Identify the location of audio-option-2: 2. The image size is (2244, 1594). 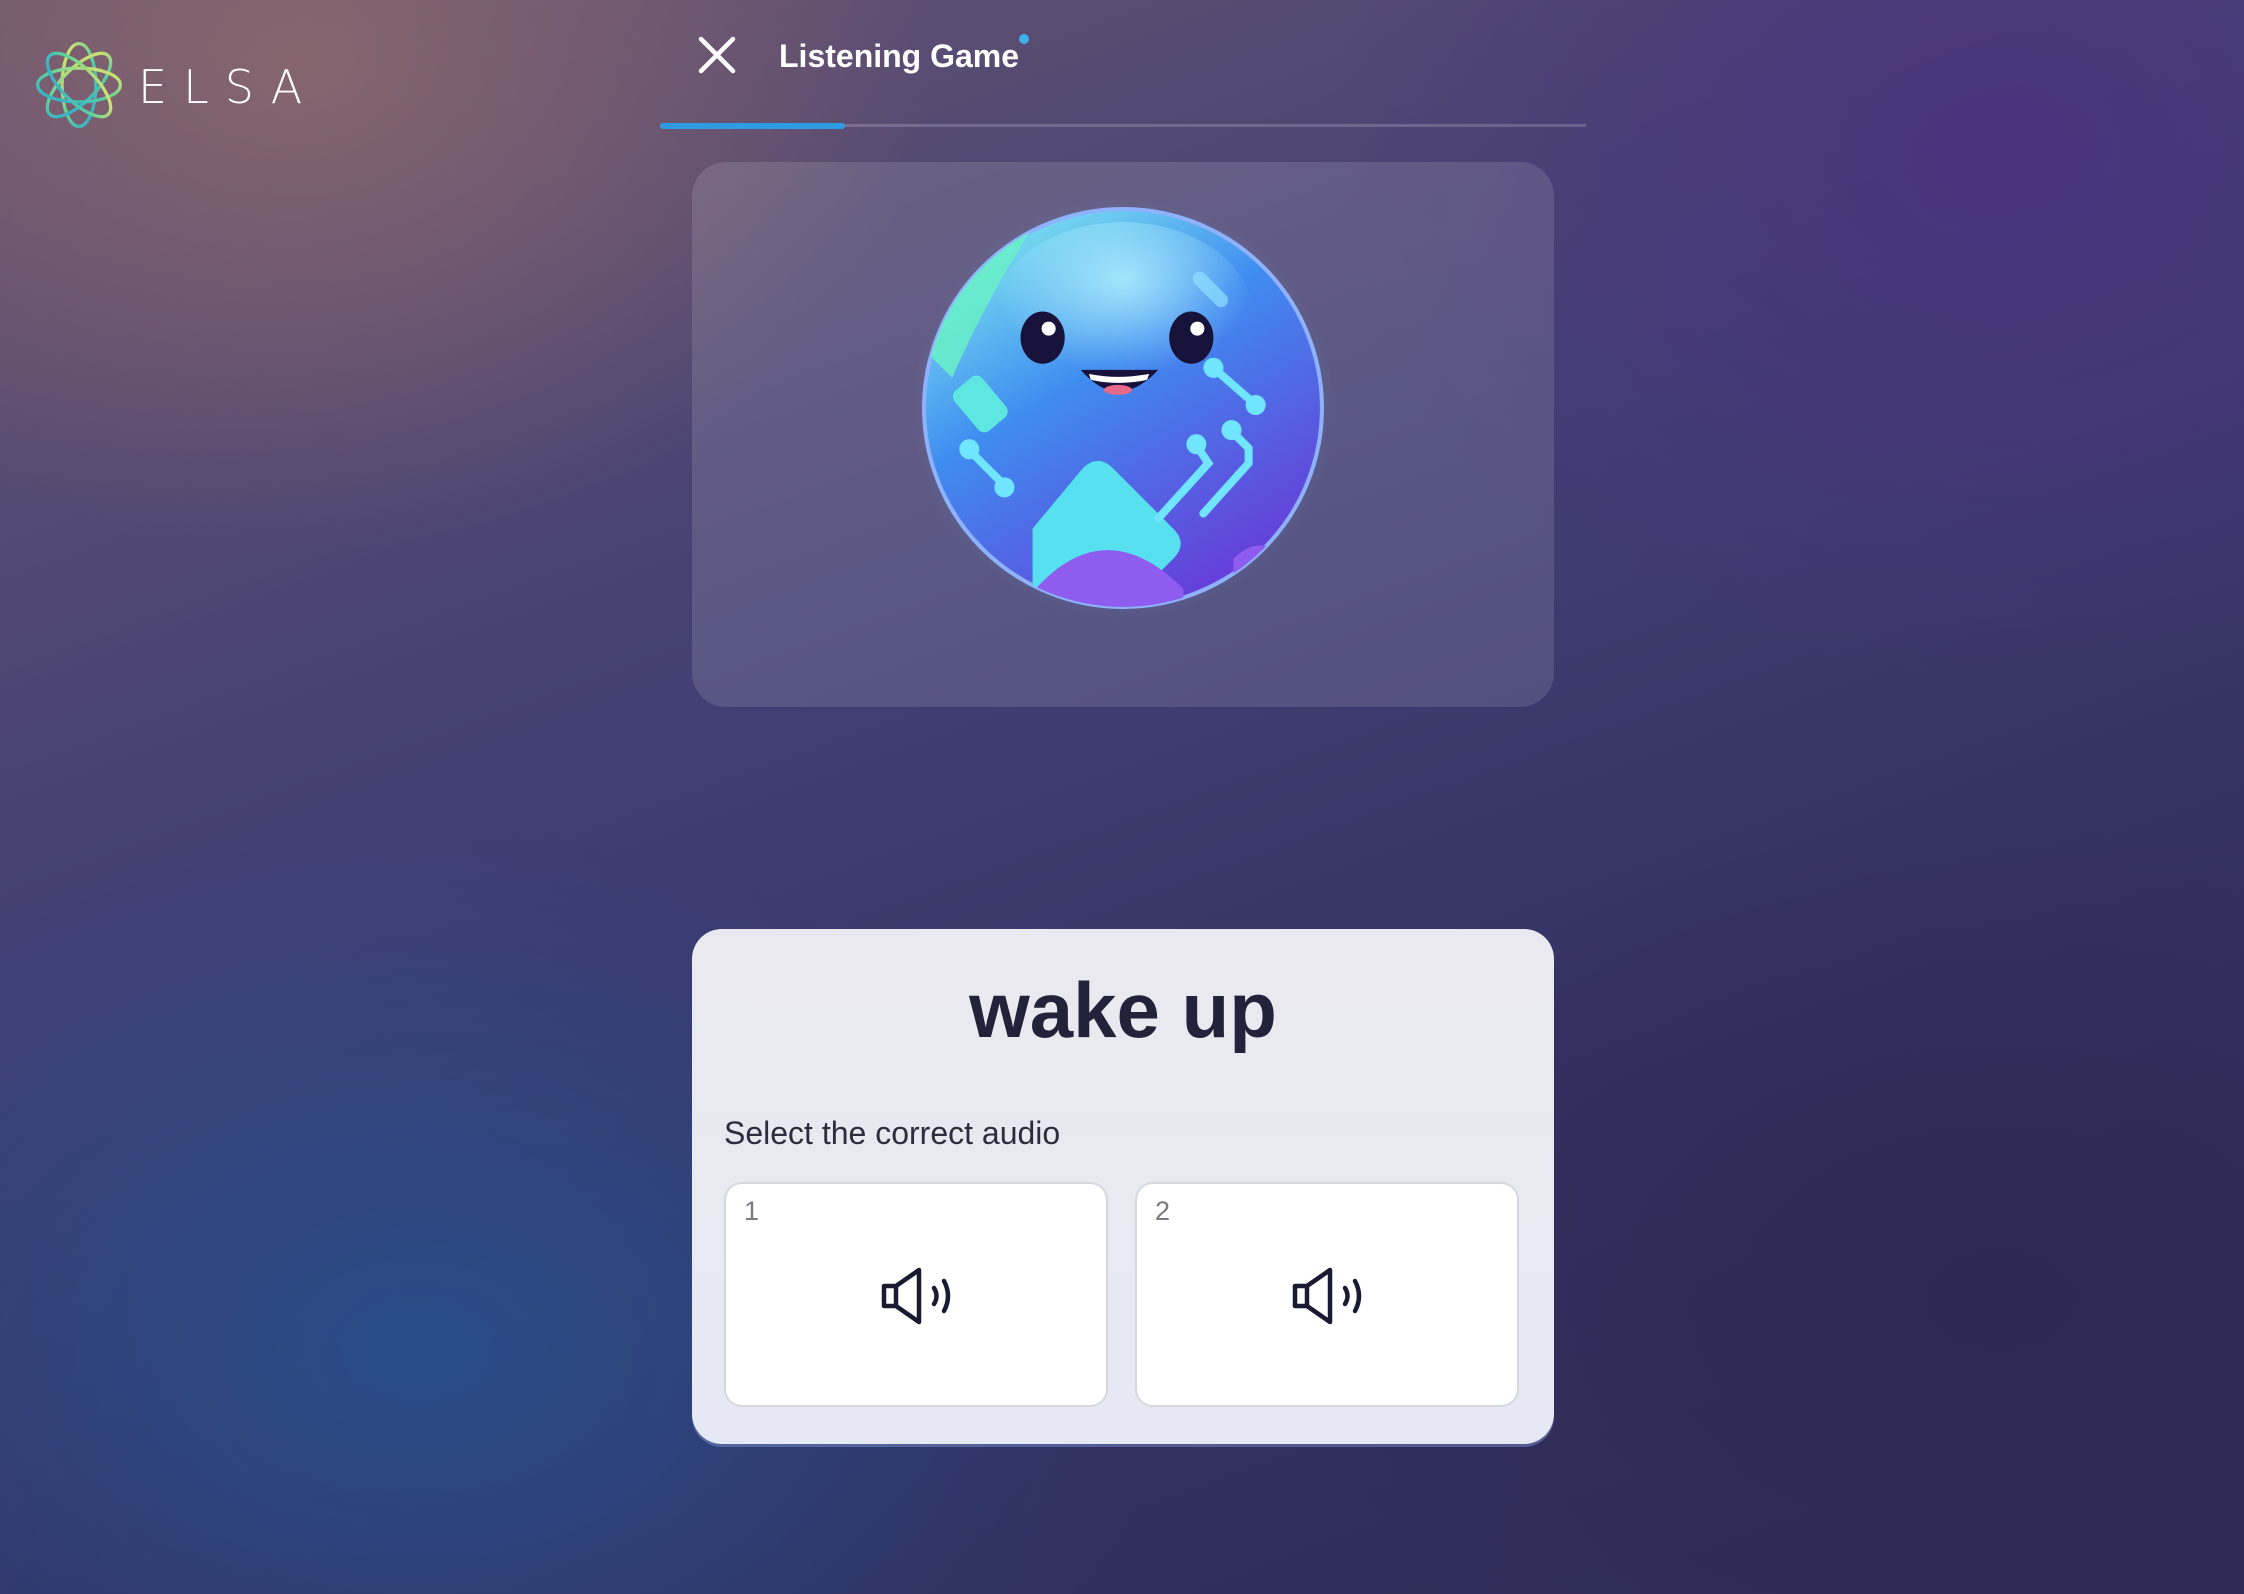
(1327, 1294).